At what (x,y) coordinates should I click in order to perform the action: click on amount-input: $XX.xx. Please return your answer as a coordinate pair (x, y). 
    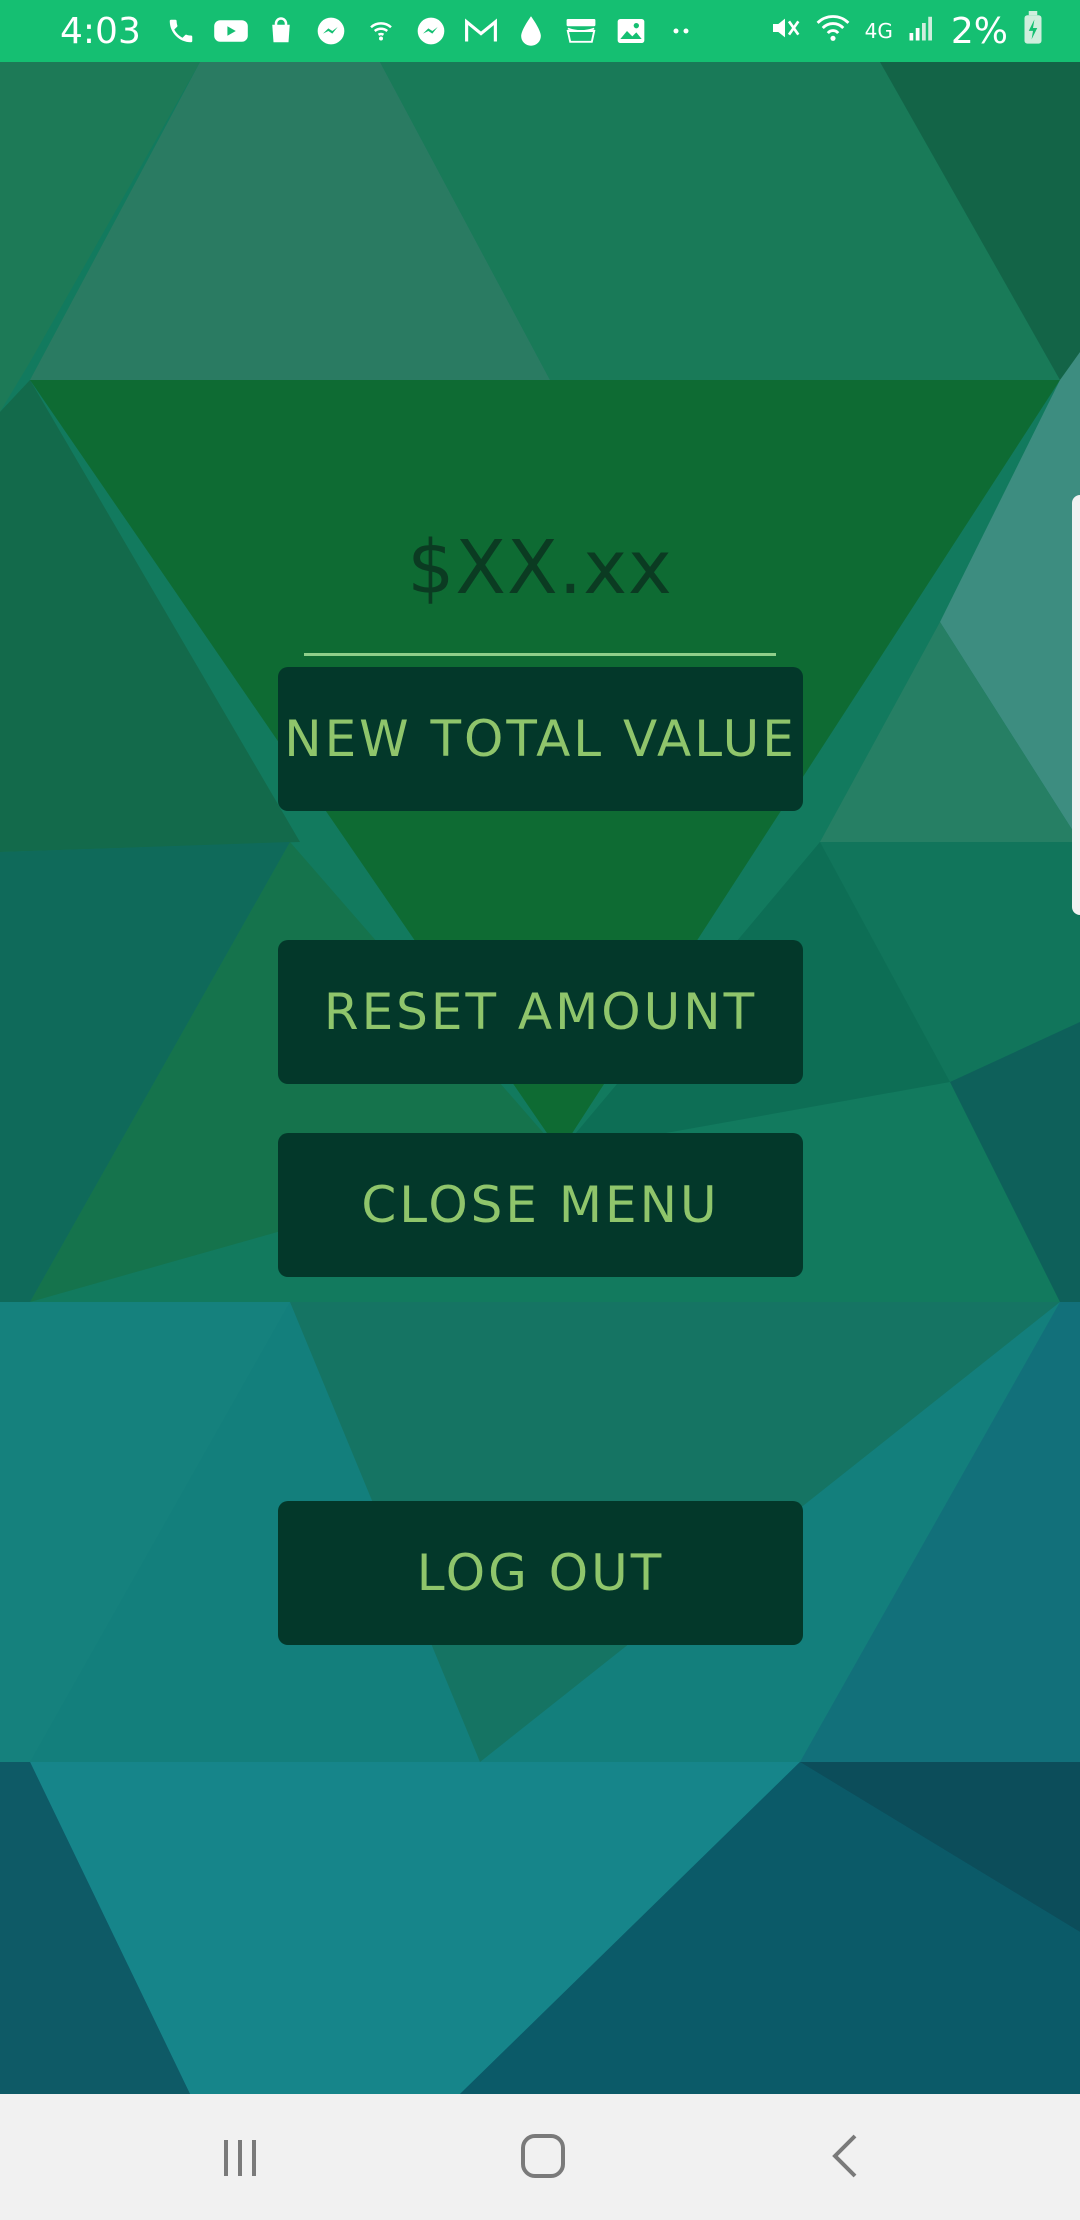
    Looking at the image, I should click on (540, 580).